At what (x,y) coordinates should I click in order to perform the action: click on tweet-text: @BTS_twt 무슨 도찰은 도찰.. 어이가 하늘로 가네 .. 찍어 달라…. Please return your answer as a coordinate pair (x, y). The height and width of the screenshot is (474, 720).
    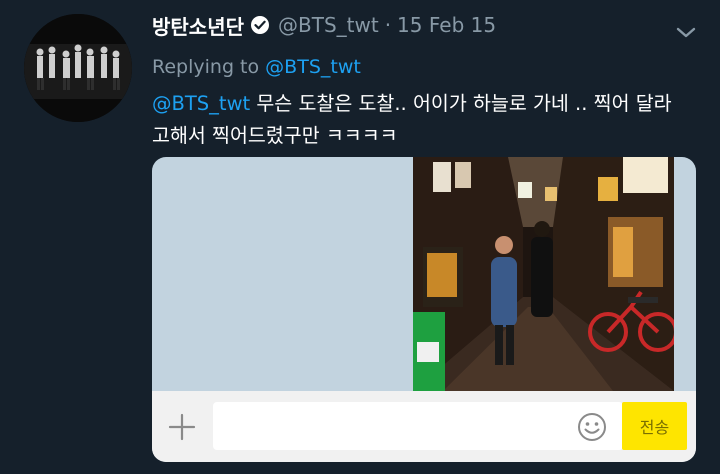
    Looking at the image, I should click on (422, 120).